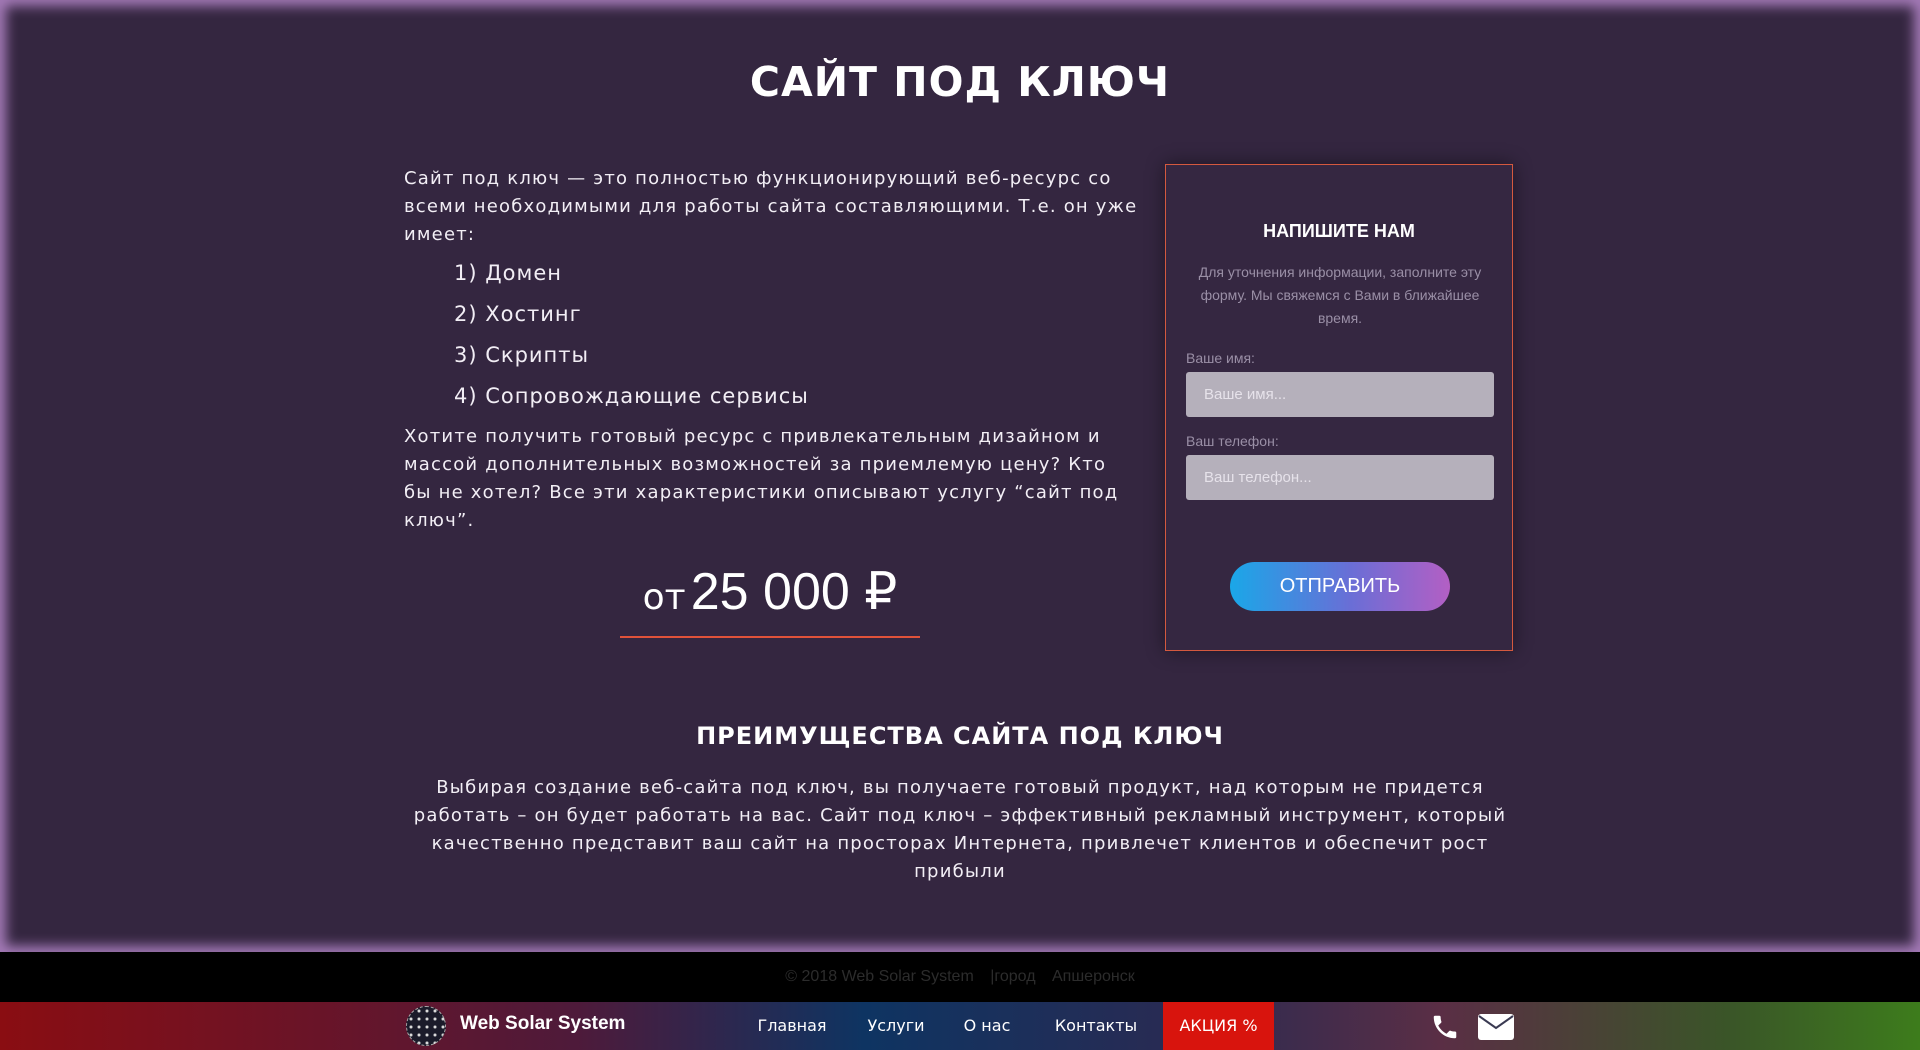 The width and height of the screenshot is (1920, 1050). I want to click on form-title: НАПИШИТЕ НАМ, so click(1339, 231).